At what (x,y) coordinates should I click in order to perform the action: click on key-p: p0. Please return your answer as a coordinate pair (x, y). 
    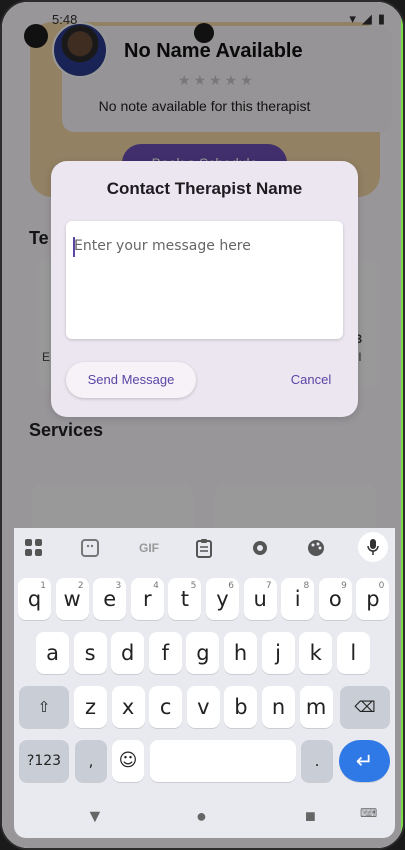
    Looking at the image, I should click on (373, 599).